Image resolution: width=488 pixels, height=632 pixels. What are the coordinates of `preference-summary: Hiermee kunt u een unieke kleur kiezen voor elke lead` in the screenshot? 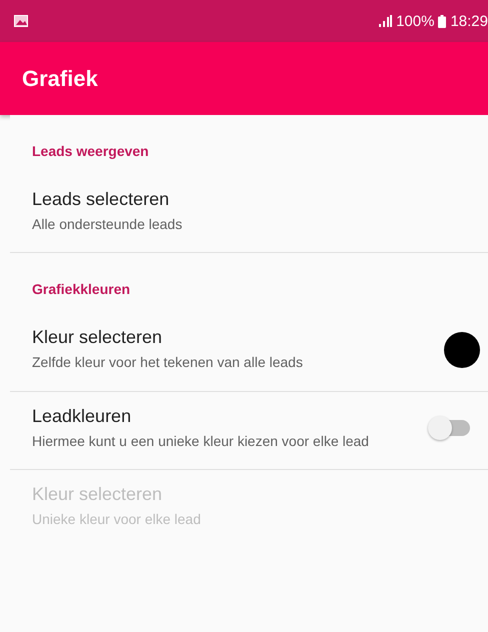 It's located at (201, 441).